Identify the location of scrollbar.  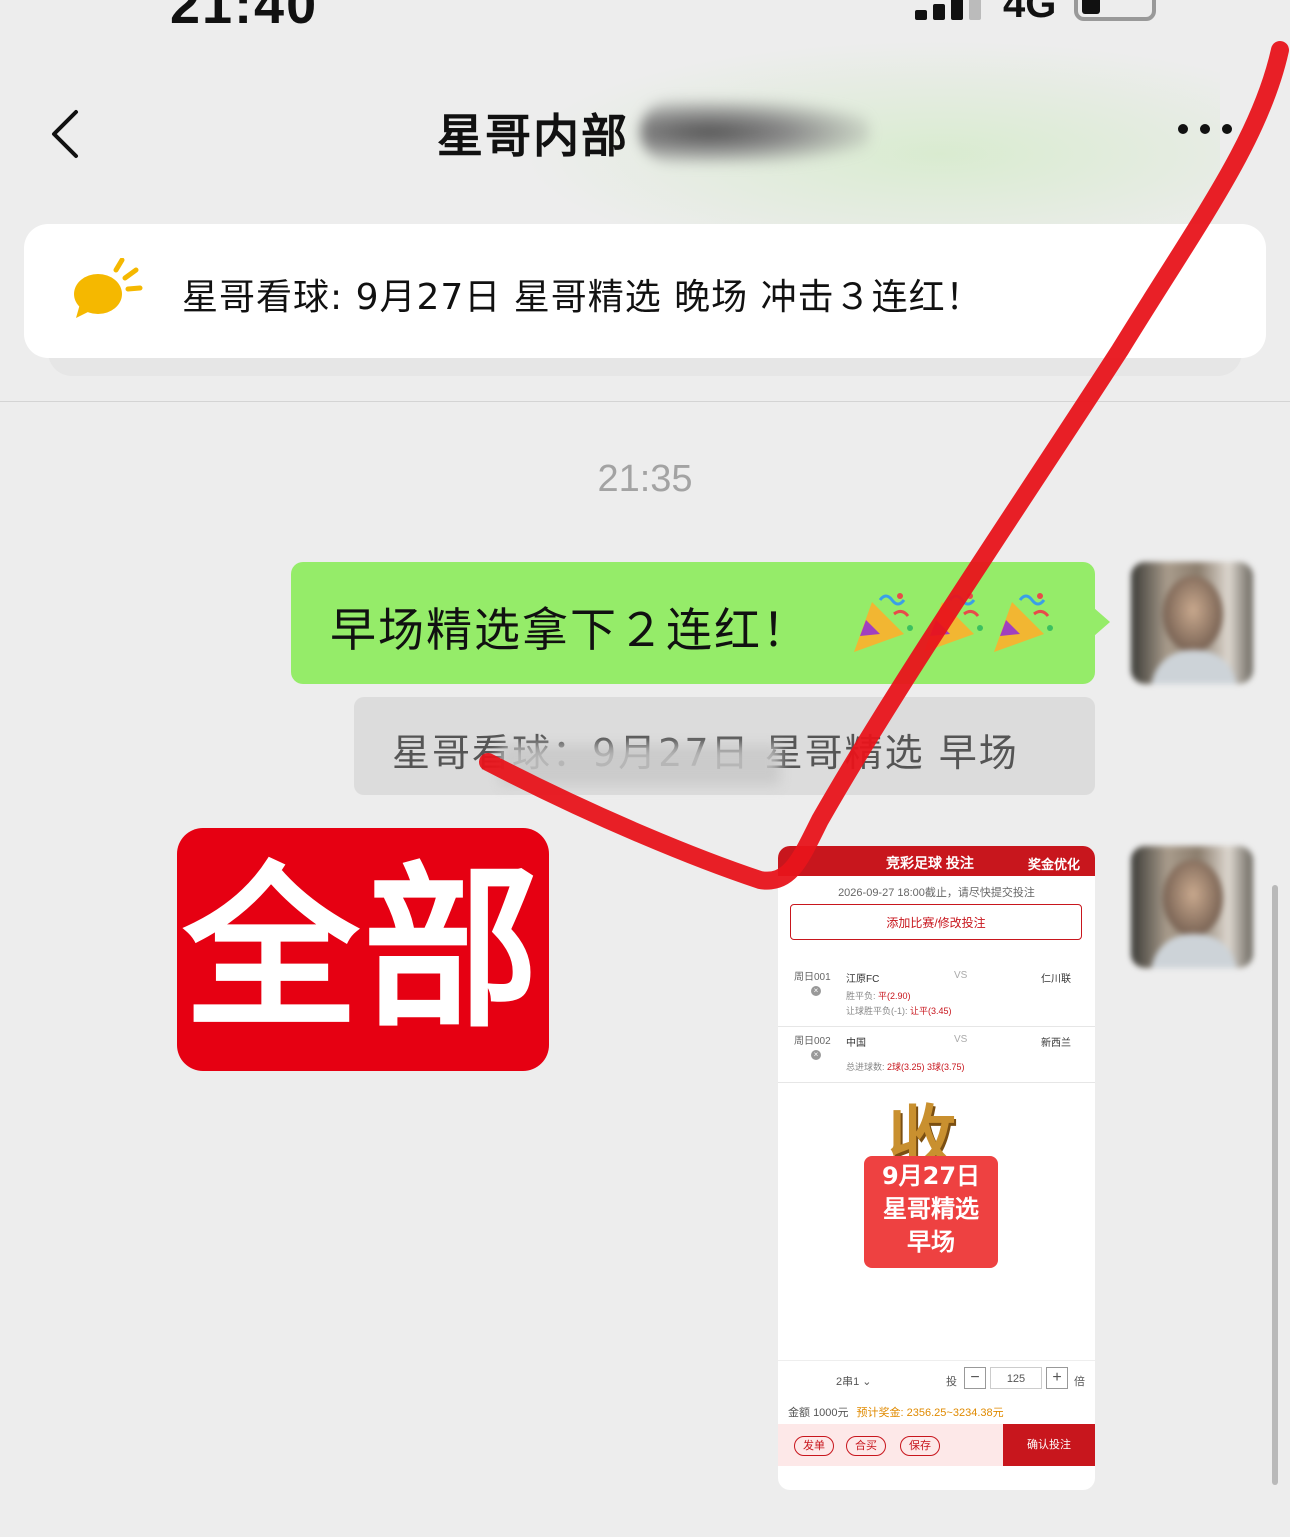
(1275, 1185).